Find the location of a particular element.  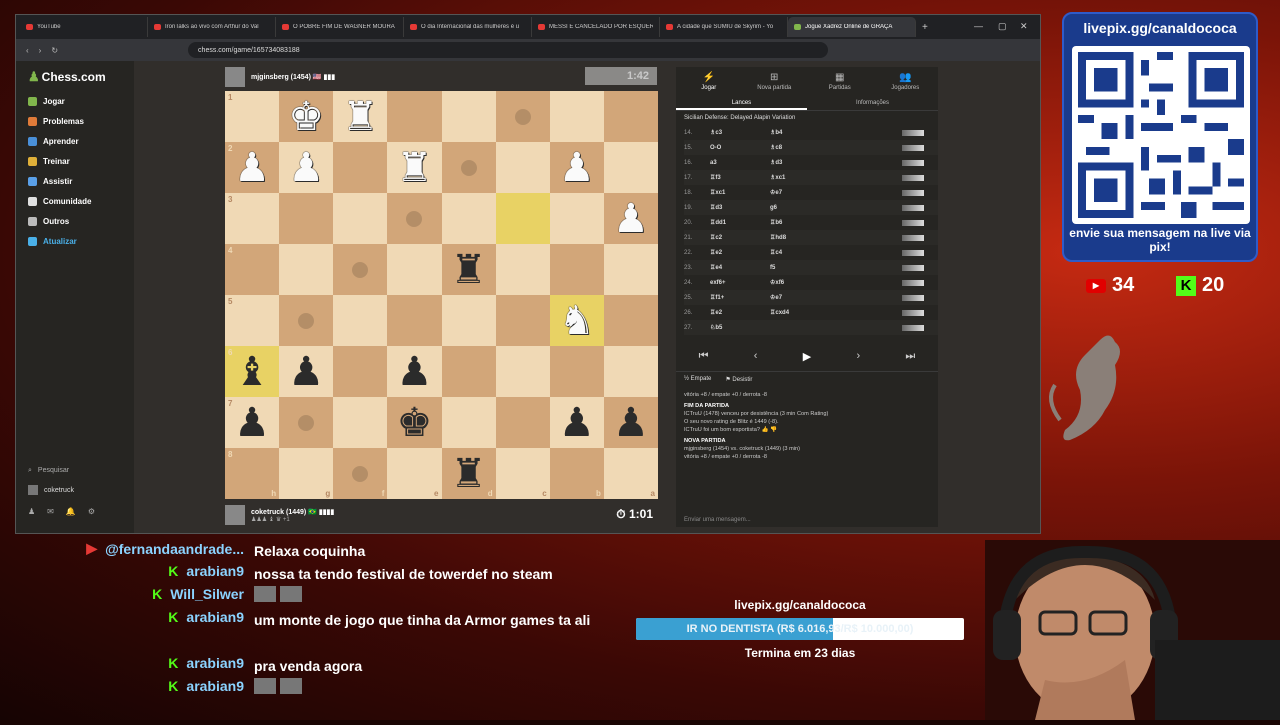

black-move: ♖hd8 is located at coordinates (800, 237).